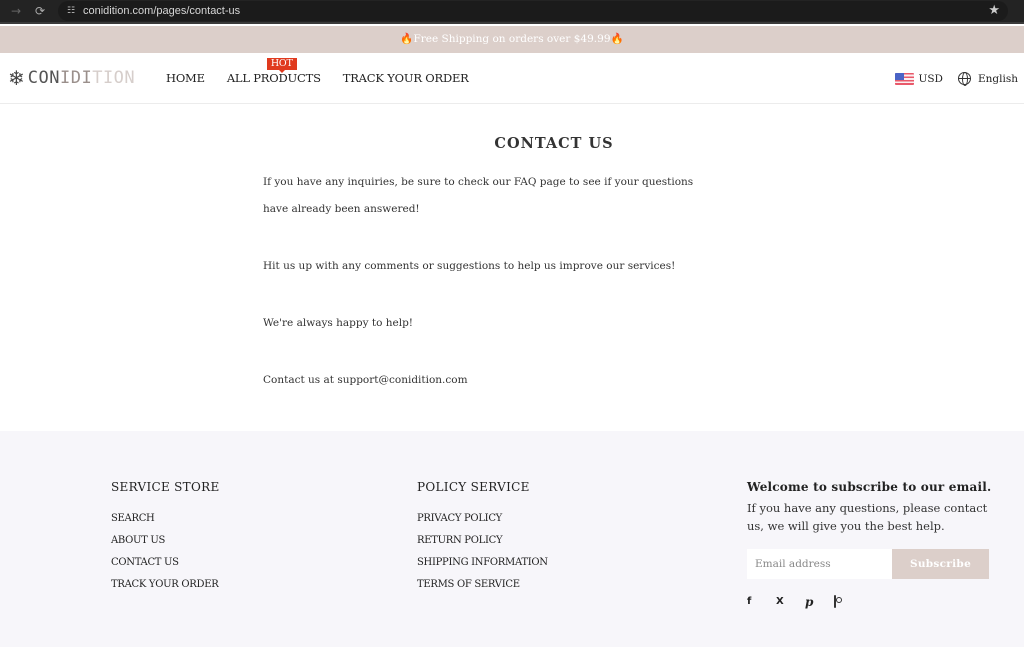 The image size is (1024, 647). Describe the element at coordinates (328, 78) in the screenshot. I see `main-nav: HOME HOT ALL PRODUCTS TRACK YOUR ORDER` at that location.